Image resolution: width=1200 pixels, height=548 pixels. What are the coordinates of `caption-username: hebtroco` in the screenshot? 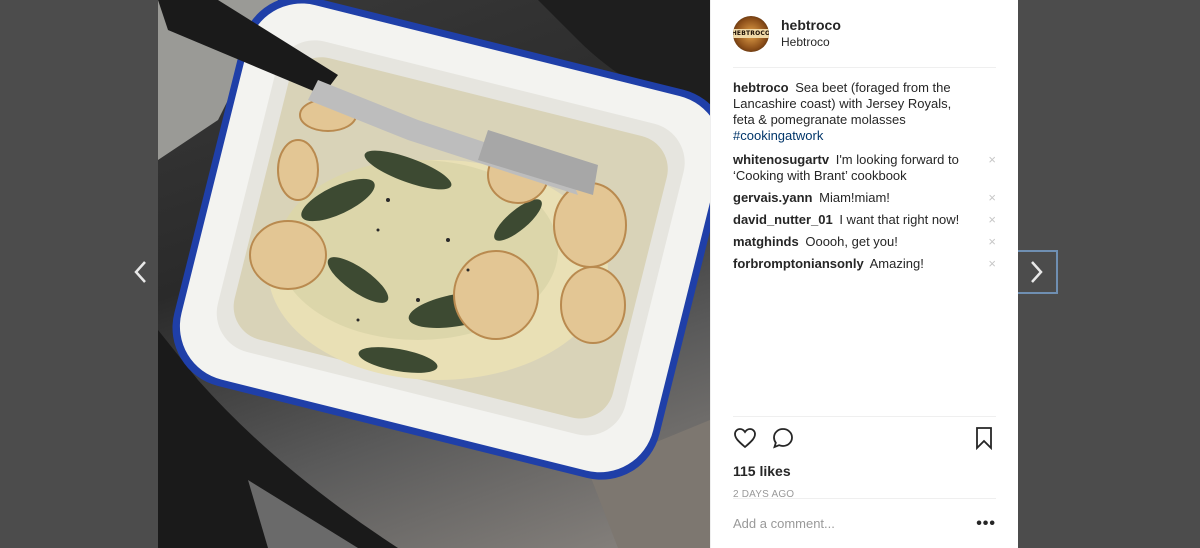 It's located at (761, 87).